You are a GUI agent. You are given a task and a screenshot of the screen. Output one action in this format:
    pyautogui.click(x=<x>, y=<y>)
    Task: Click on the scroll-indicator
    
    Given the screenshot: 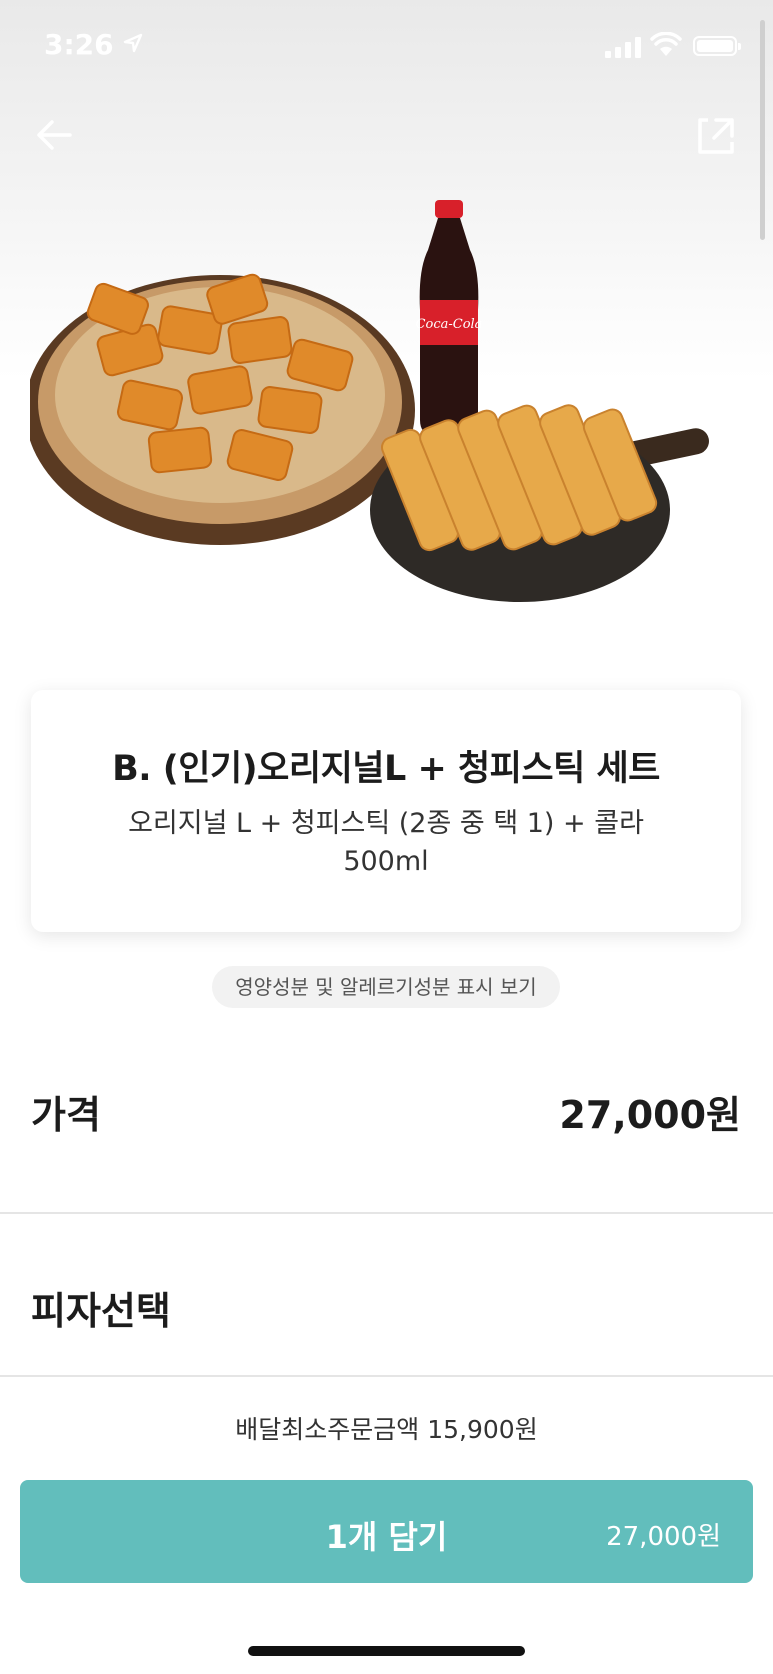 What is the action you would take?
    pyautogui.click(x=762, y=130)
    